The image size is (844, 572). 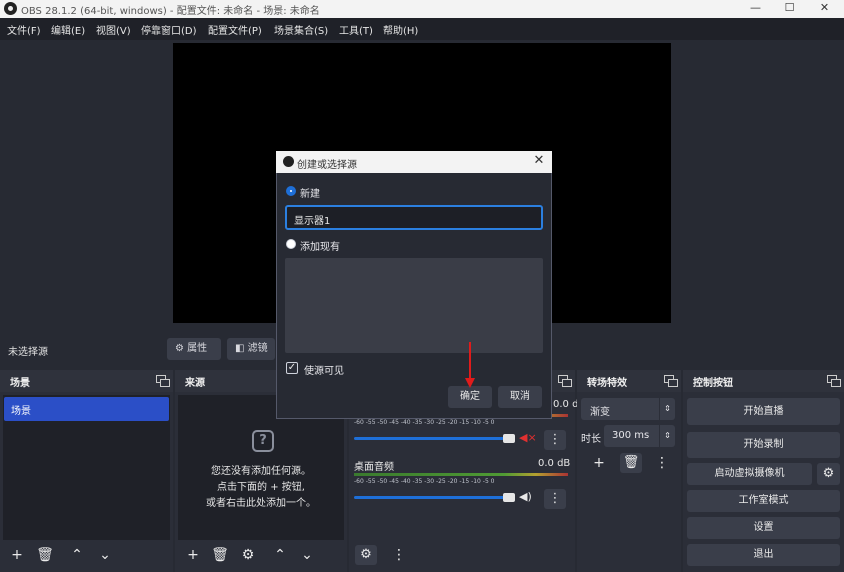 I want to click on menu-profile: 配置文件(P), so click(x=235, y=29).